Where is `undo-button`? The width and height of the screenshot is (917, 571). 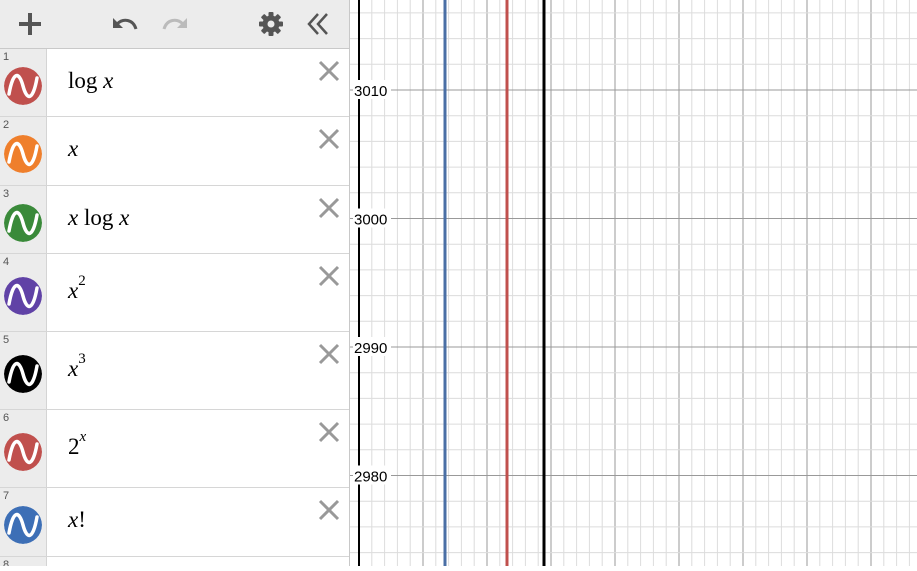
undo-button is located at coordinates (125, 24).